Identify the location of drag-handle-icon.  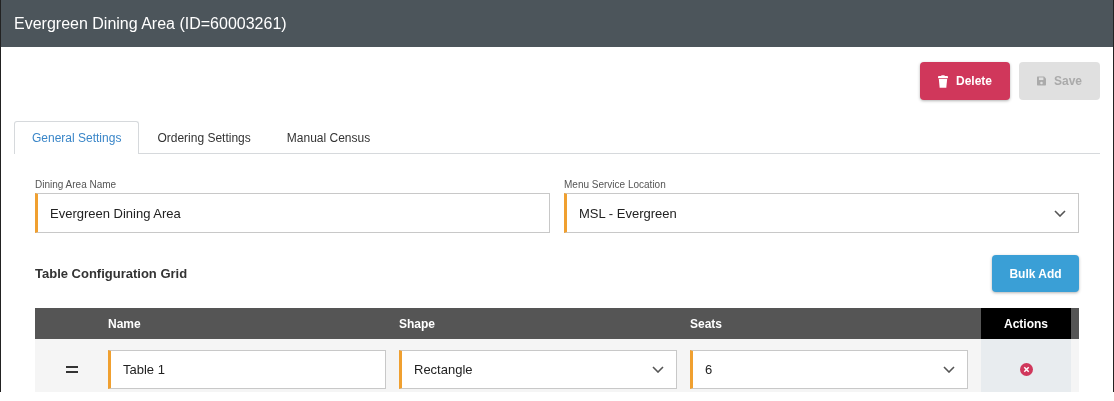
(71, 369).